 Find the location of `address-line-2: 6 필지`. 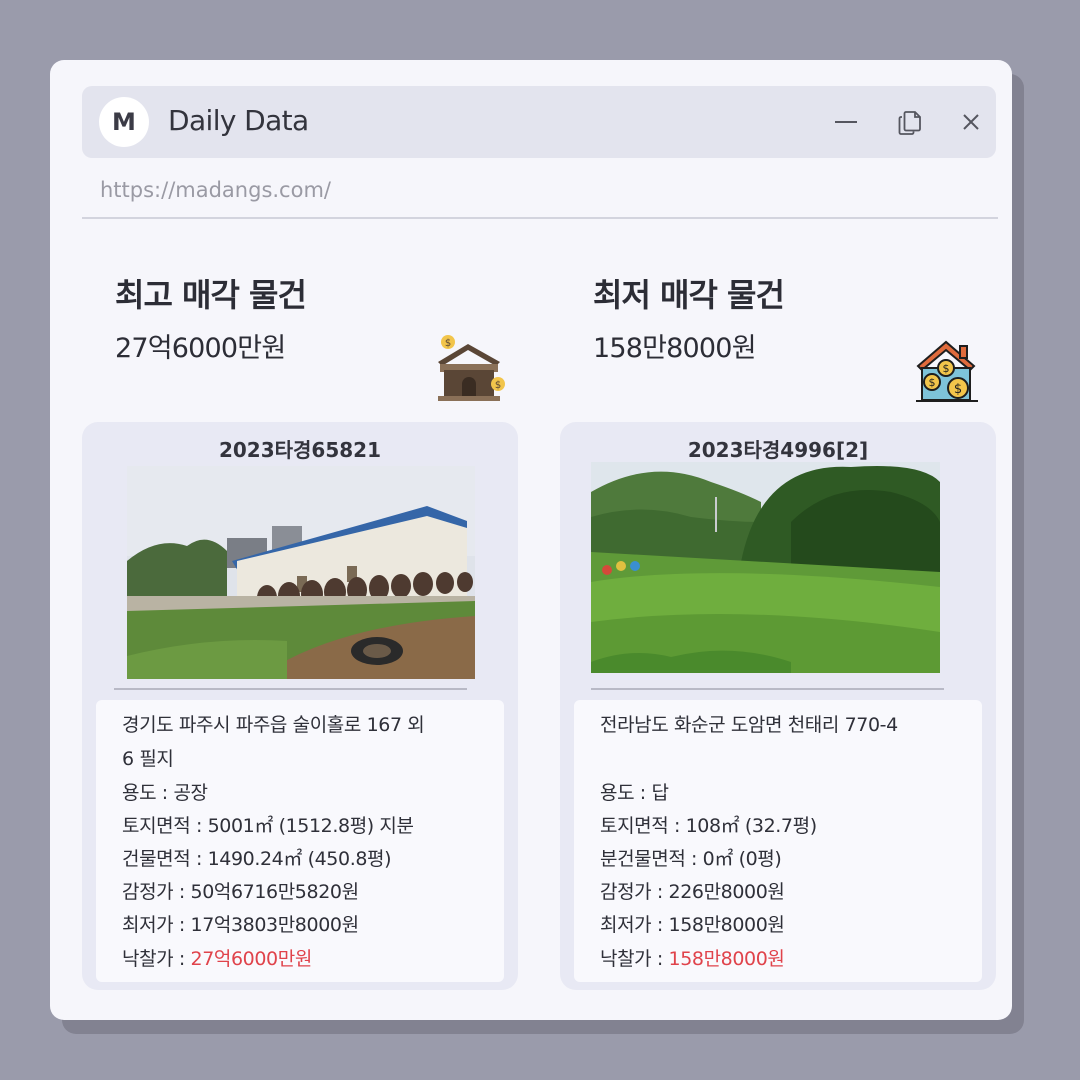

address-line-2: 6 필지 is located at coordinates (148, 759).